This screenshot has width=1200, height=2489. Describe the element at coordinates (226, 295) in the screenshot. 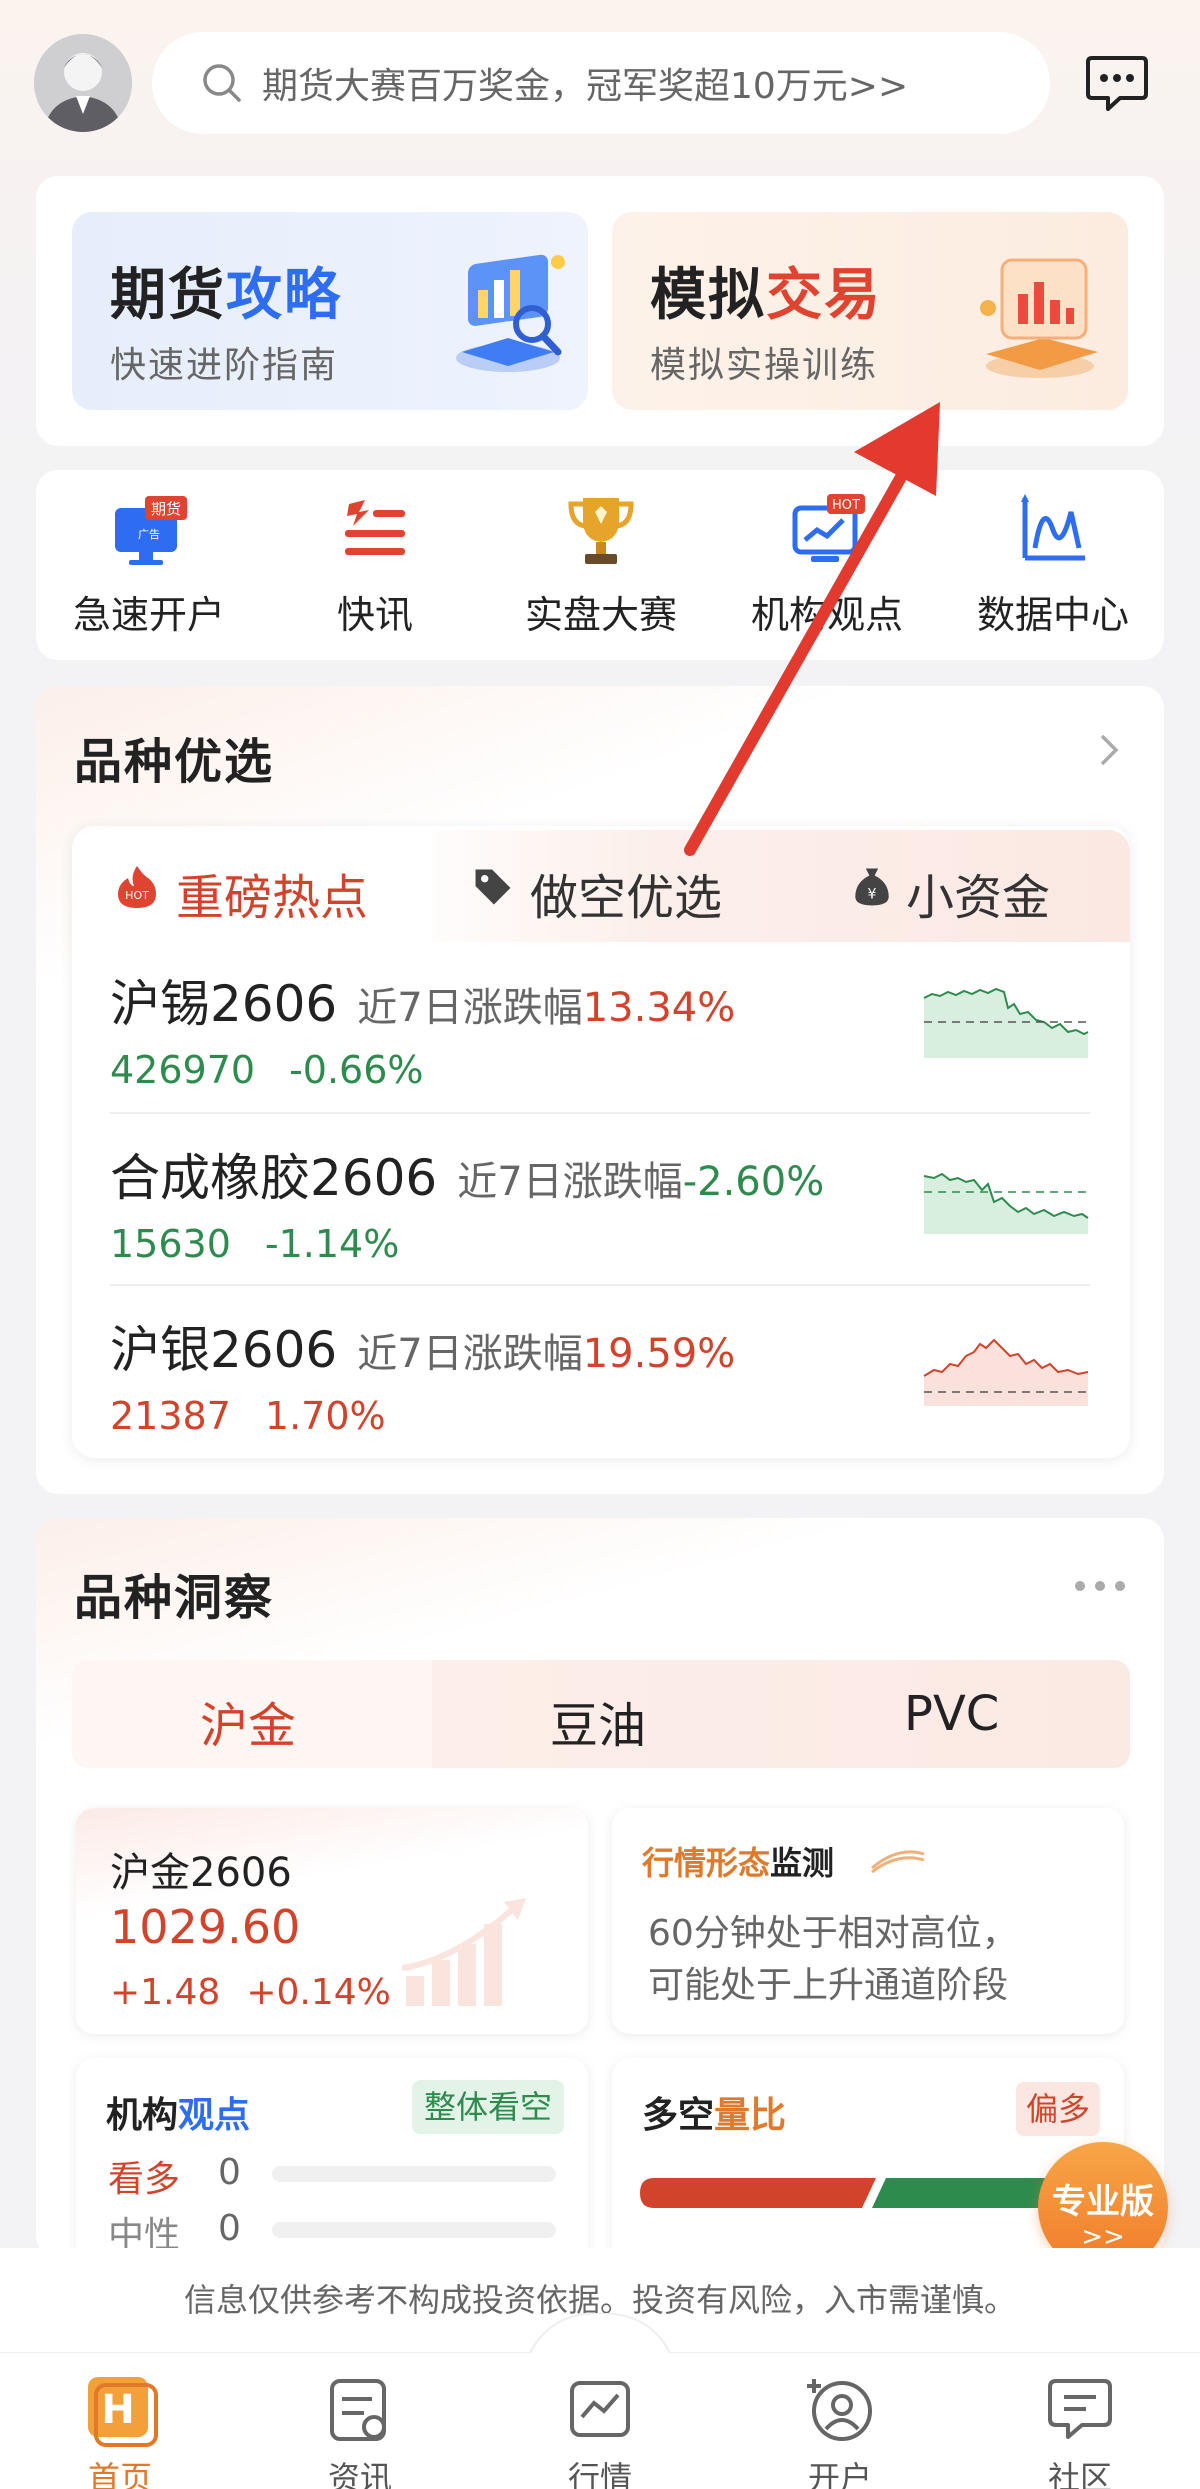

I see `tile-title: 期货攻略` at that location.